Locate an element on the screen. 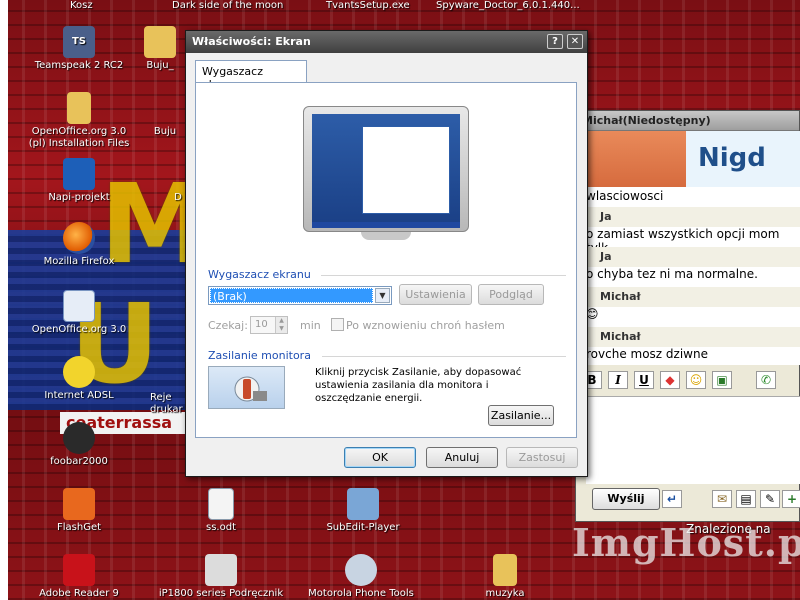 This screenshot has height=600, width=800. cancel-button: Anuluj is located at coordinates (462, 457).